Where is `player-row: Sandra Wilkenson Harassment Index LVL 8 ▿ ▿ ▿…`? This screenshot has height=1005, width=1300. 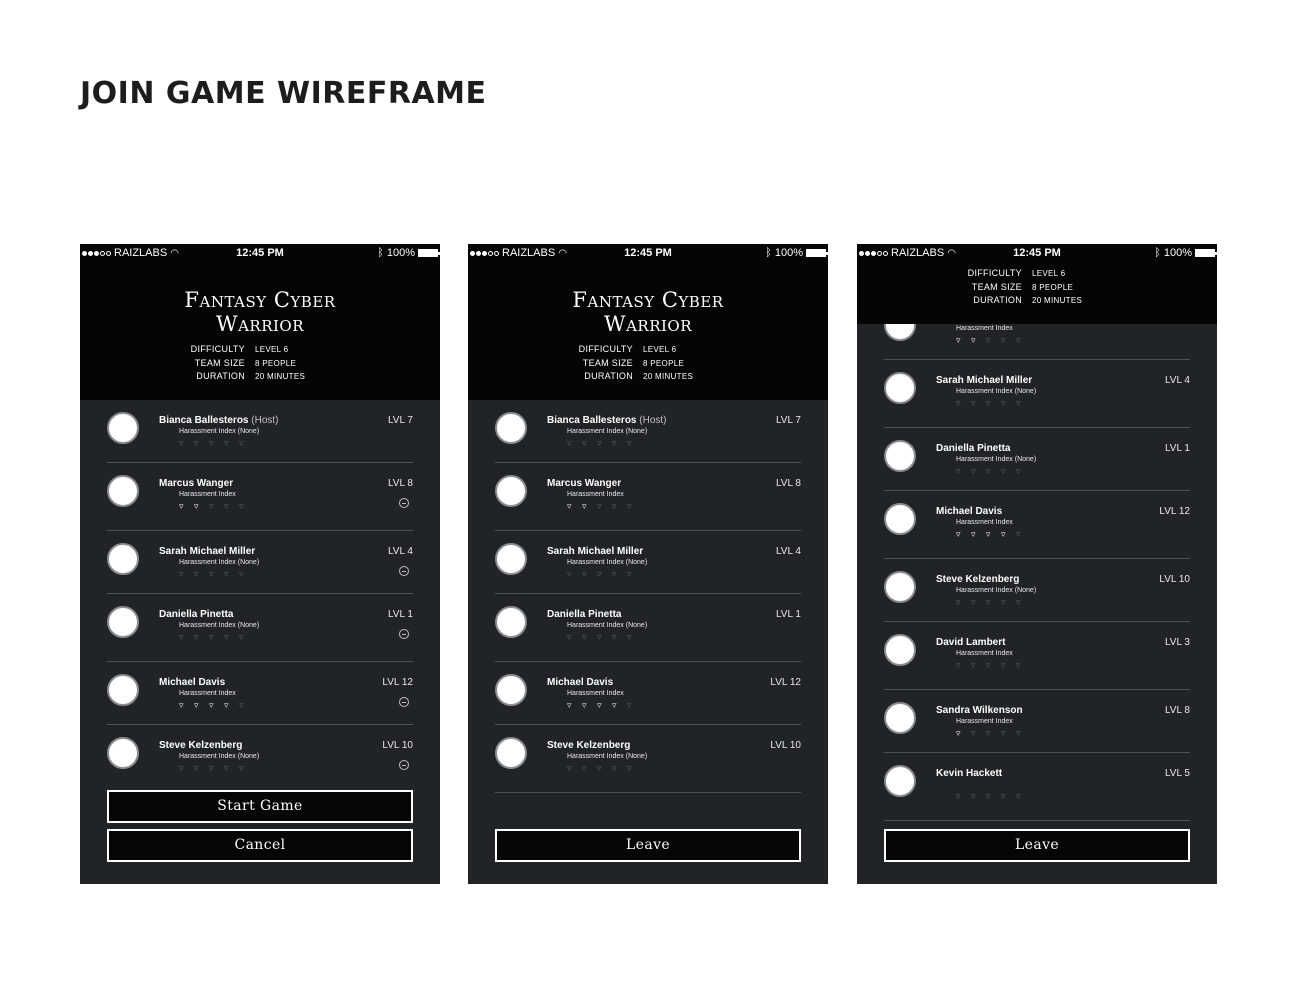
player-row: Sandra Wilkenson Harassment Index LVL 8 ▿ ▿ ▿… is located at coordinates (1037, 721).